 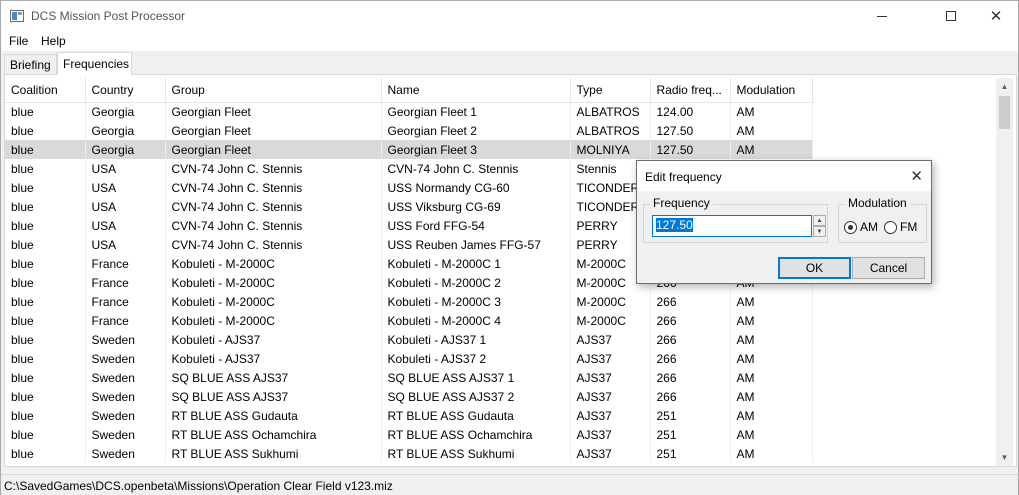 I want to click on ok-button: OK, so click(x=814, y=268).